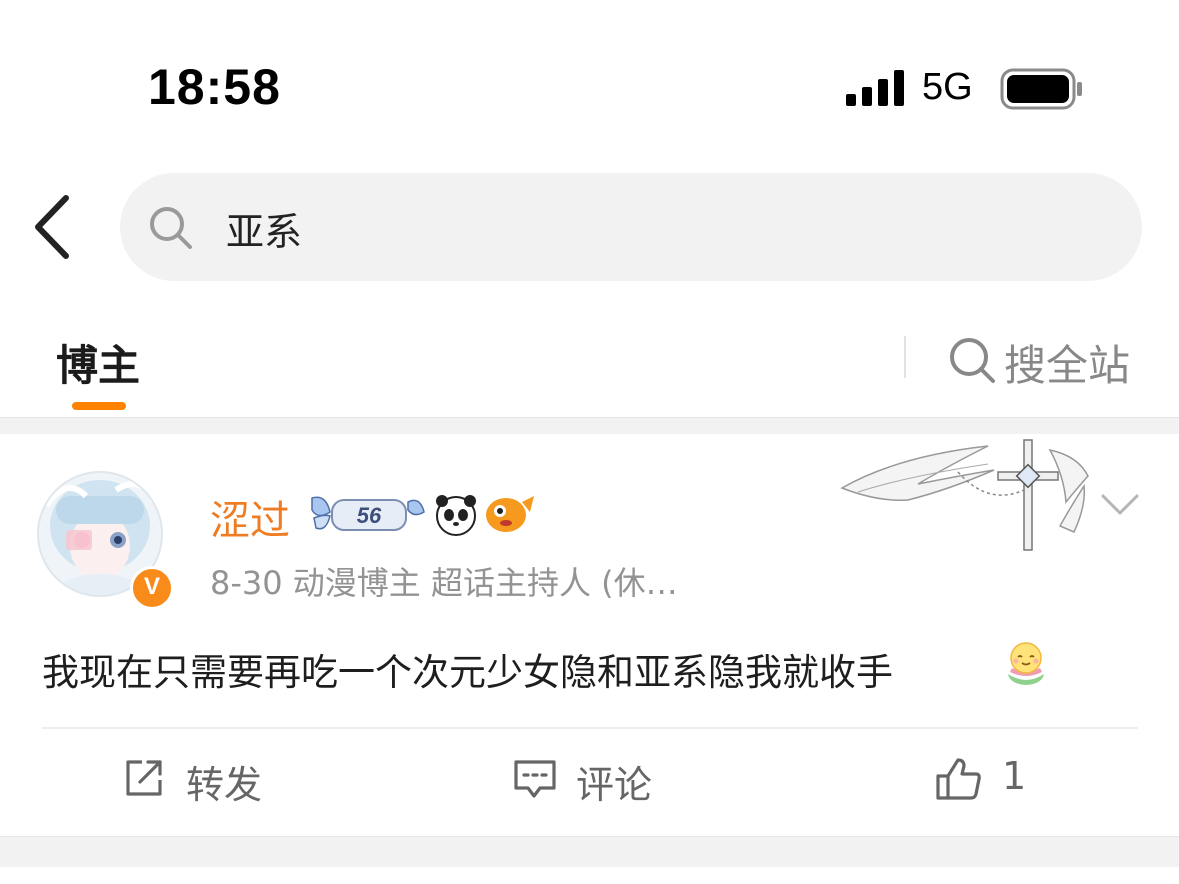 The image size is (1179, 884). What do you see at coordinates (875, 88) in the screenshot?
I see `cellular-signal-icon` at bounding box center [875, 88].